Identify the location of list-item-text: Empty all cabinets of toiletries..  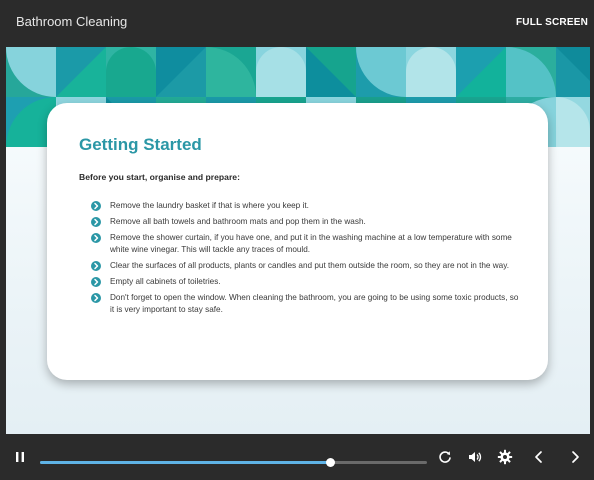
(165, 281).